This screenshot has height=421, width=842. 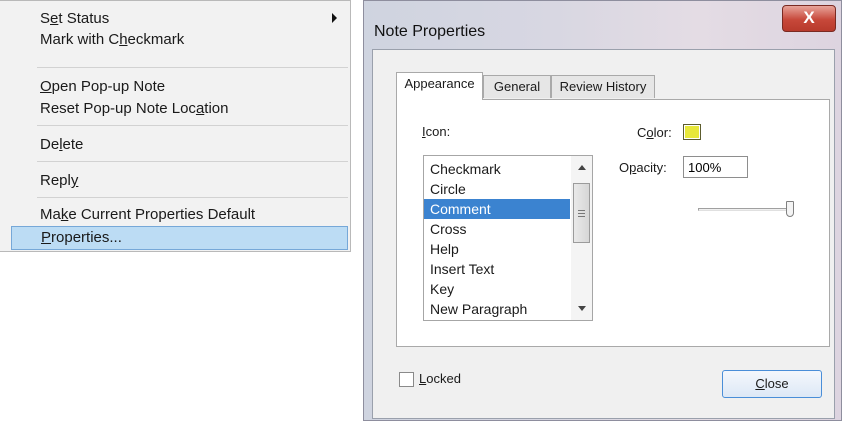 What do you see at coordinates (582, 308) in the screenshot?
I see `scroll-down-icon` at bounding box center [582, 308].